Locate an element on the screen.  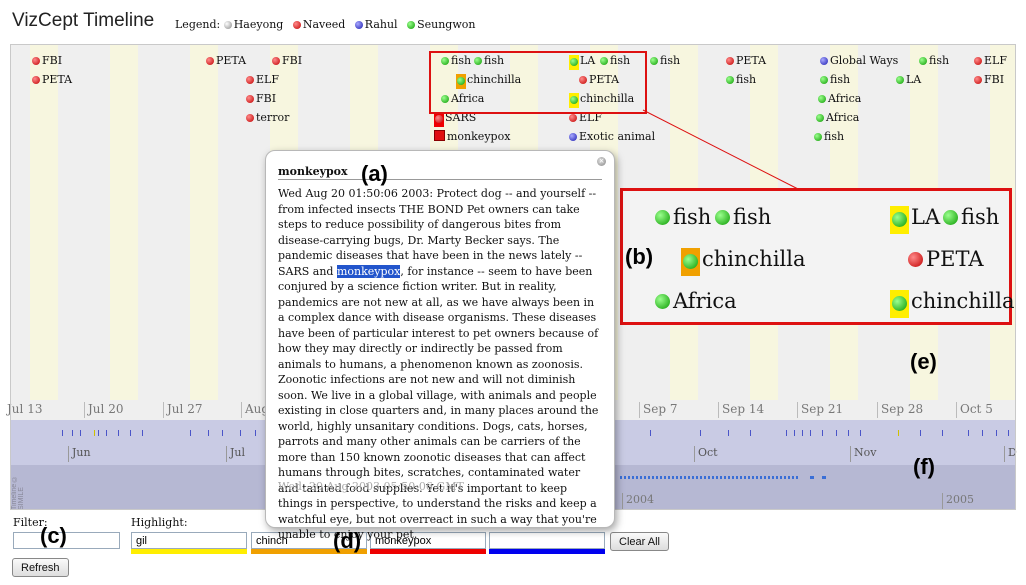
refresh-button: Refresh is located at coordinates (40, 567).